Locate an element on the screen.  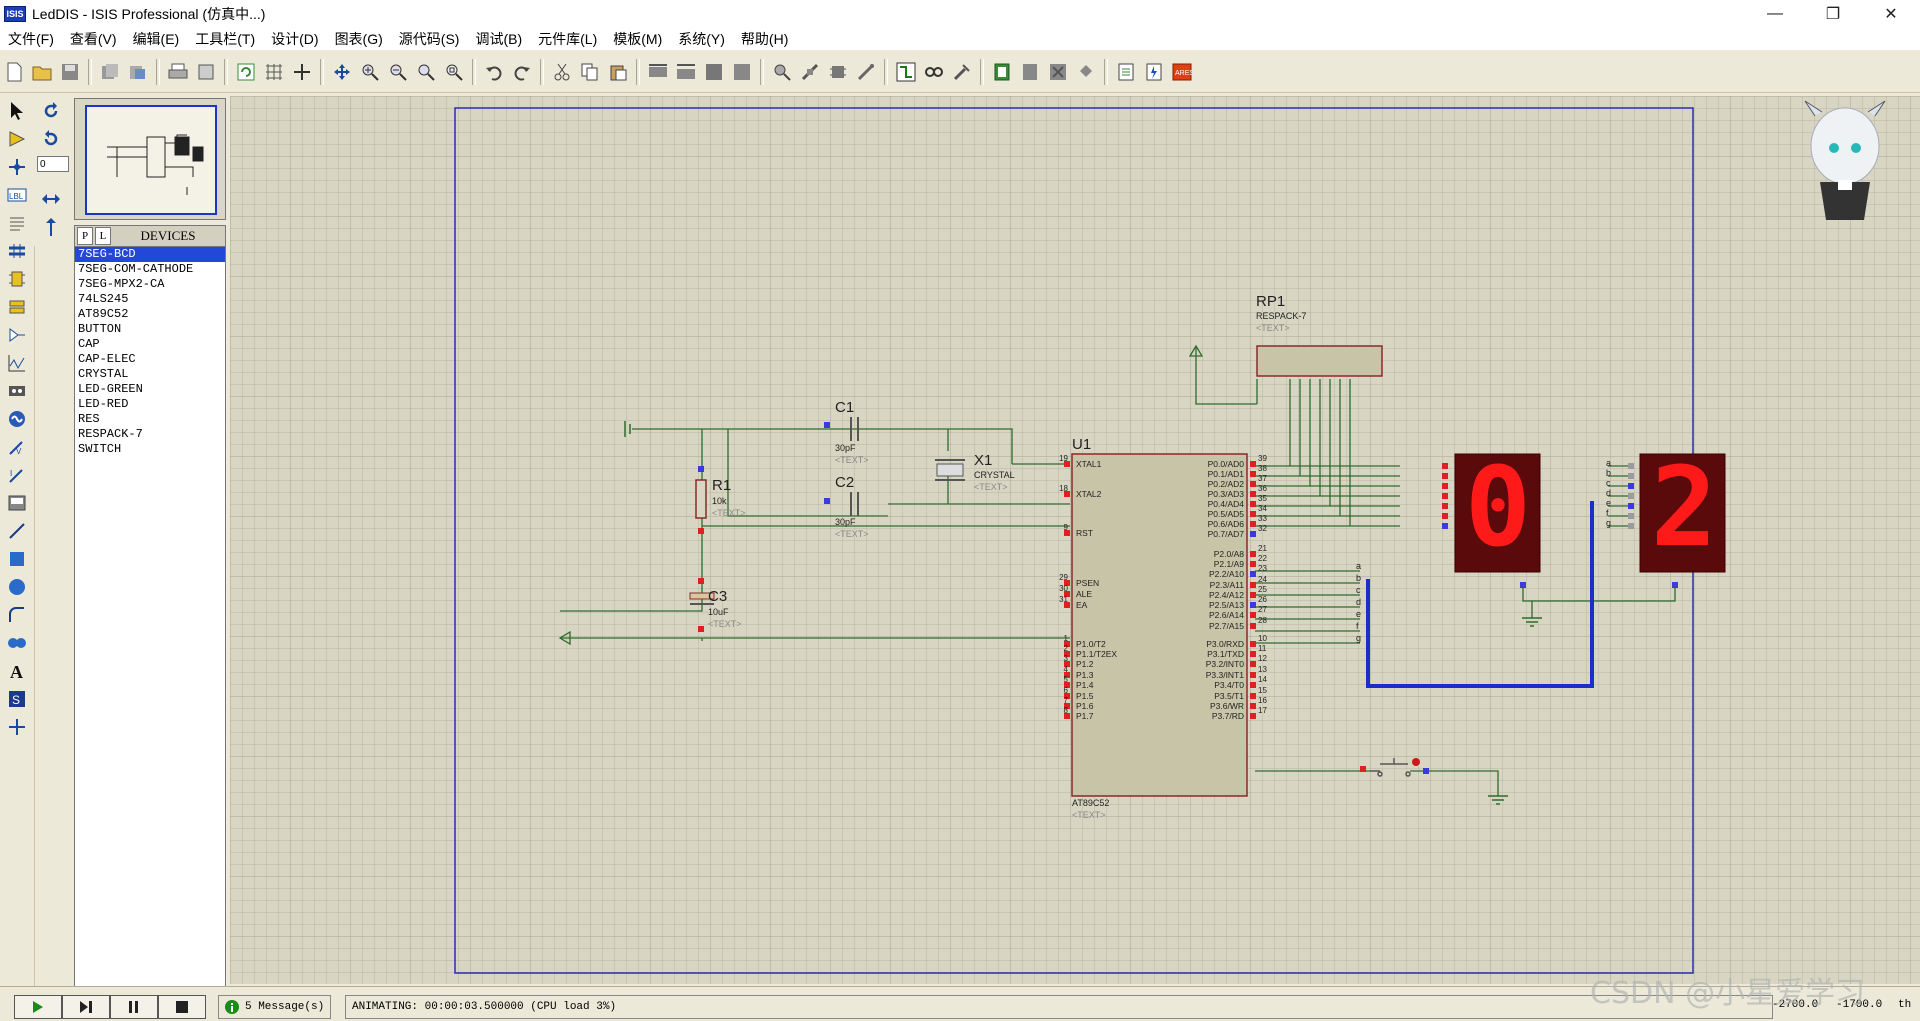
junction-dot-icon is located at coordinates (17, 167).